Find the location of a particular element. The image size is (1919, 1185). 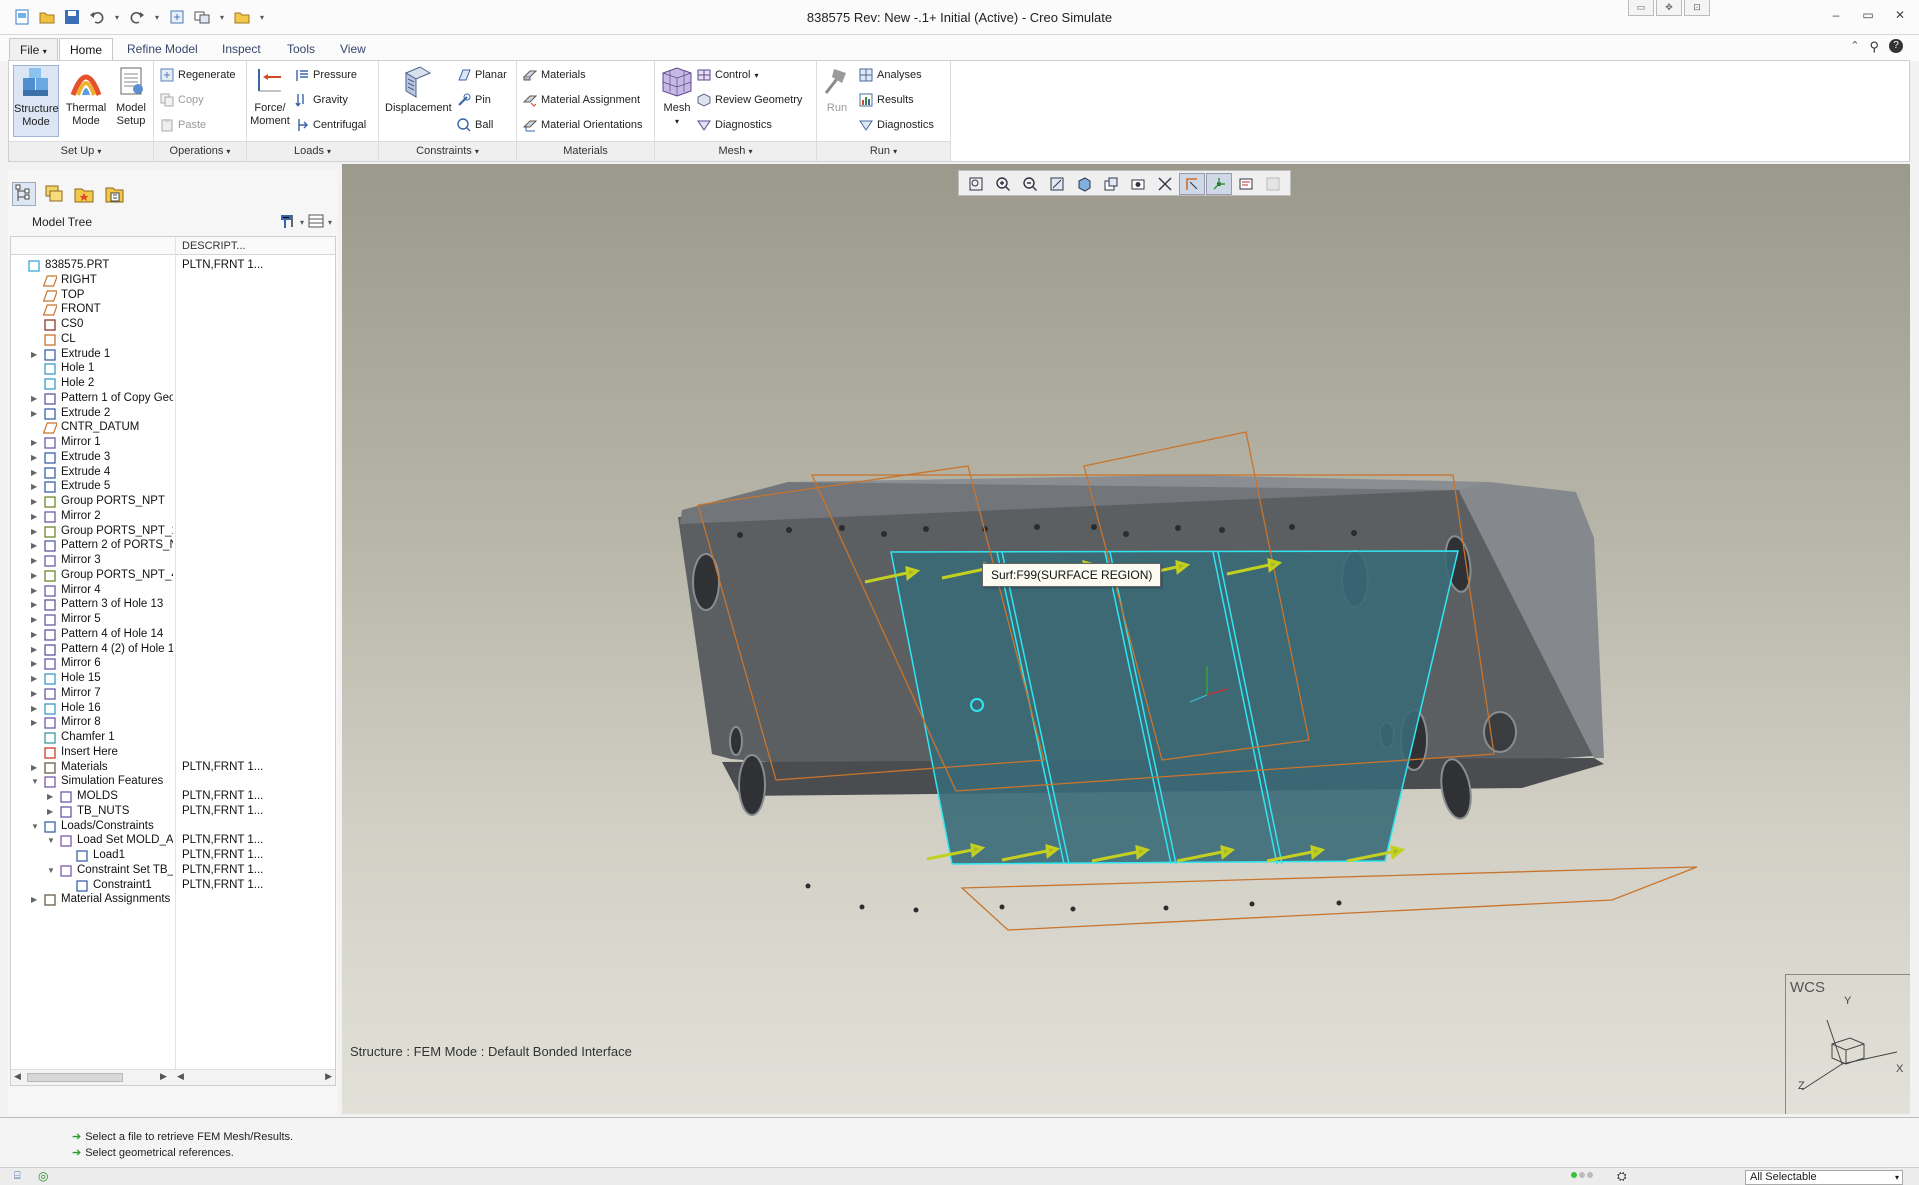

group-constraints-label: Constraints ▾ is located at coordinates (447, 151).